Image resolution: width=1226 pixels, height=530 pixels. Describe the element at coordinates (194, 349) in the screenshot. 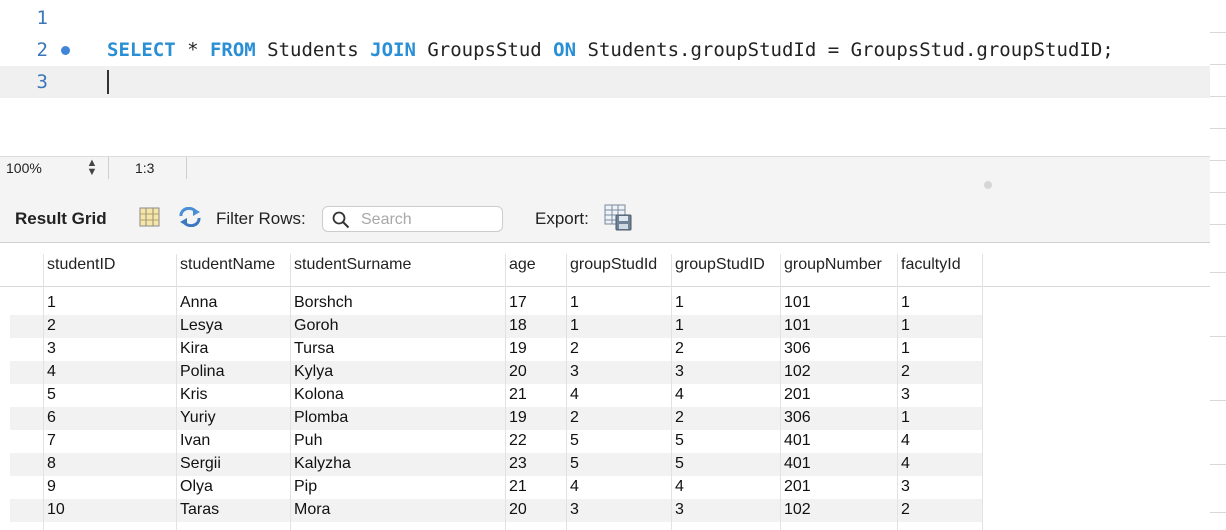

I see `cell-studentname: Kira` at that location.